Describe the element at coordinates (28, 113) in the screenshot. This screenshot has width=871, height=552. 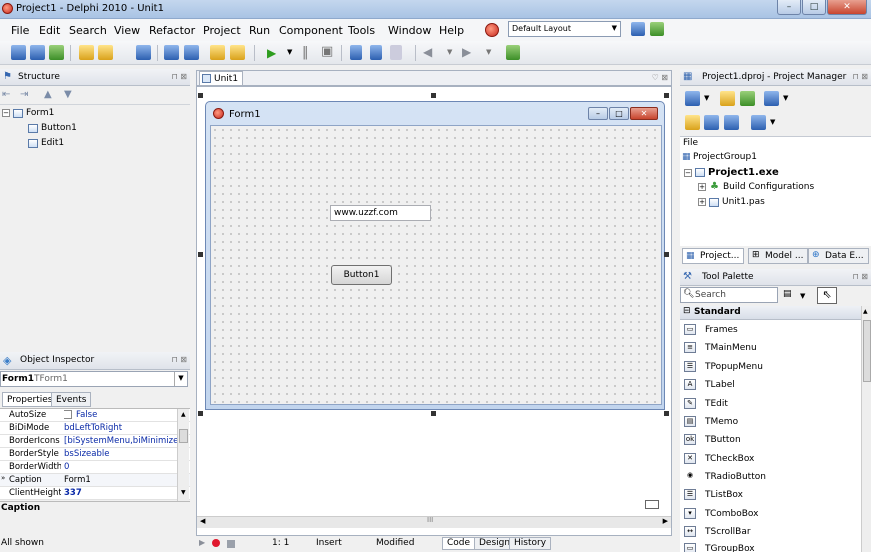
I see `structure-node-form1: − Form1` at that location.